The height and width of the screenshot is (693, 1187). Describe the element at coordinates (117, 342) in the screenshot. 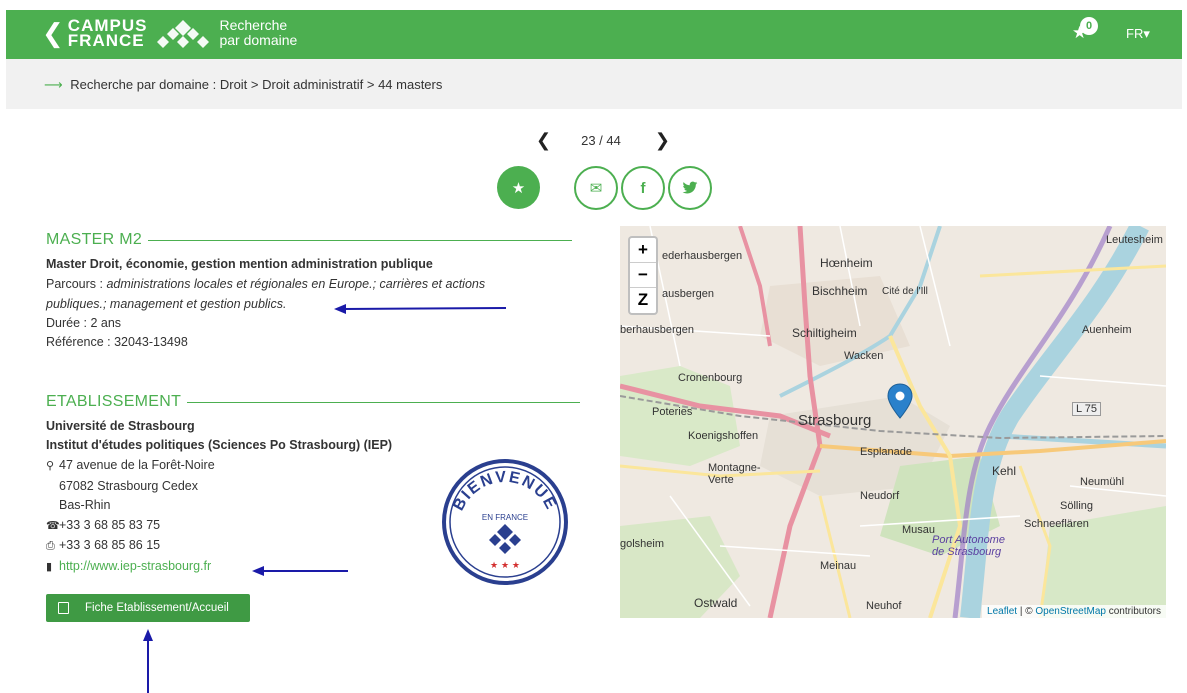

I see `formation-reference: Référence : 32043-13498` at that location.